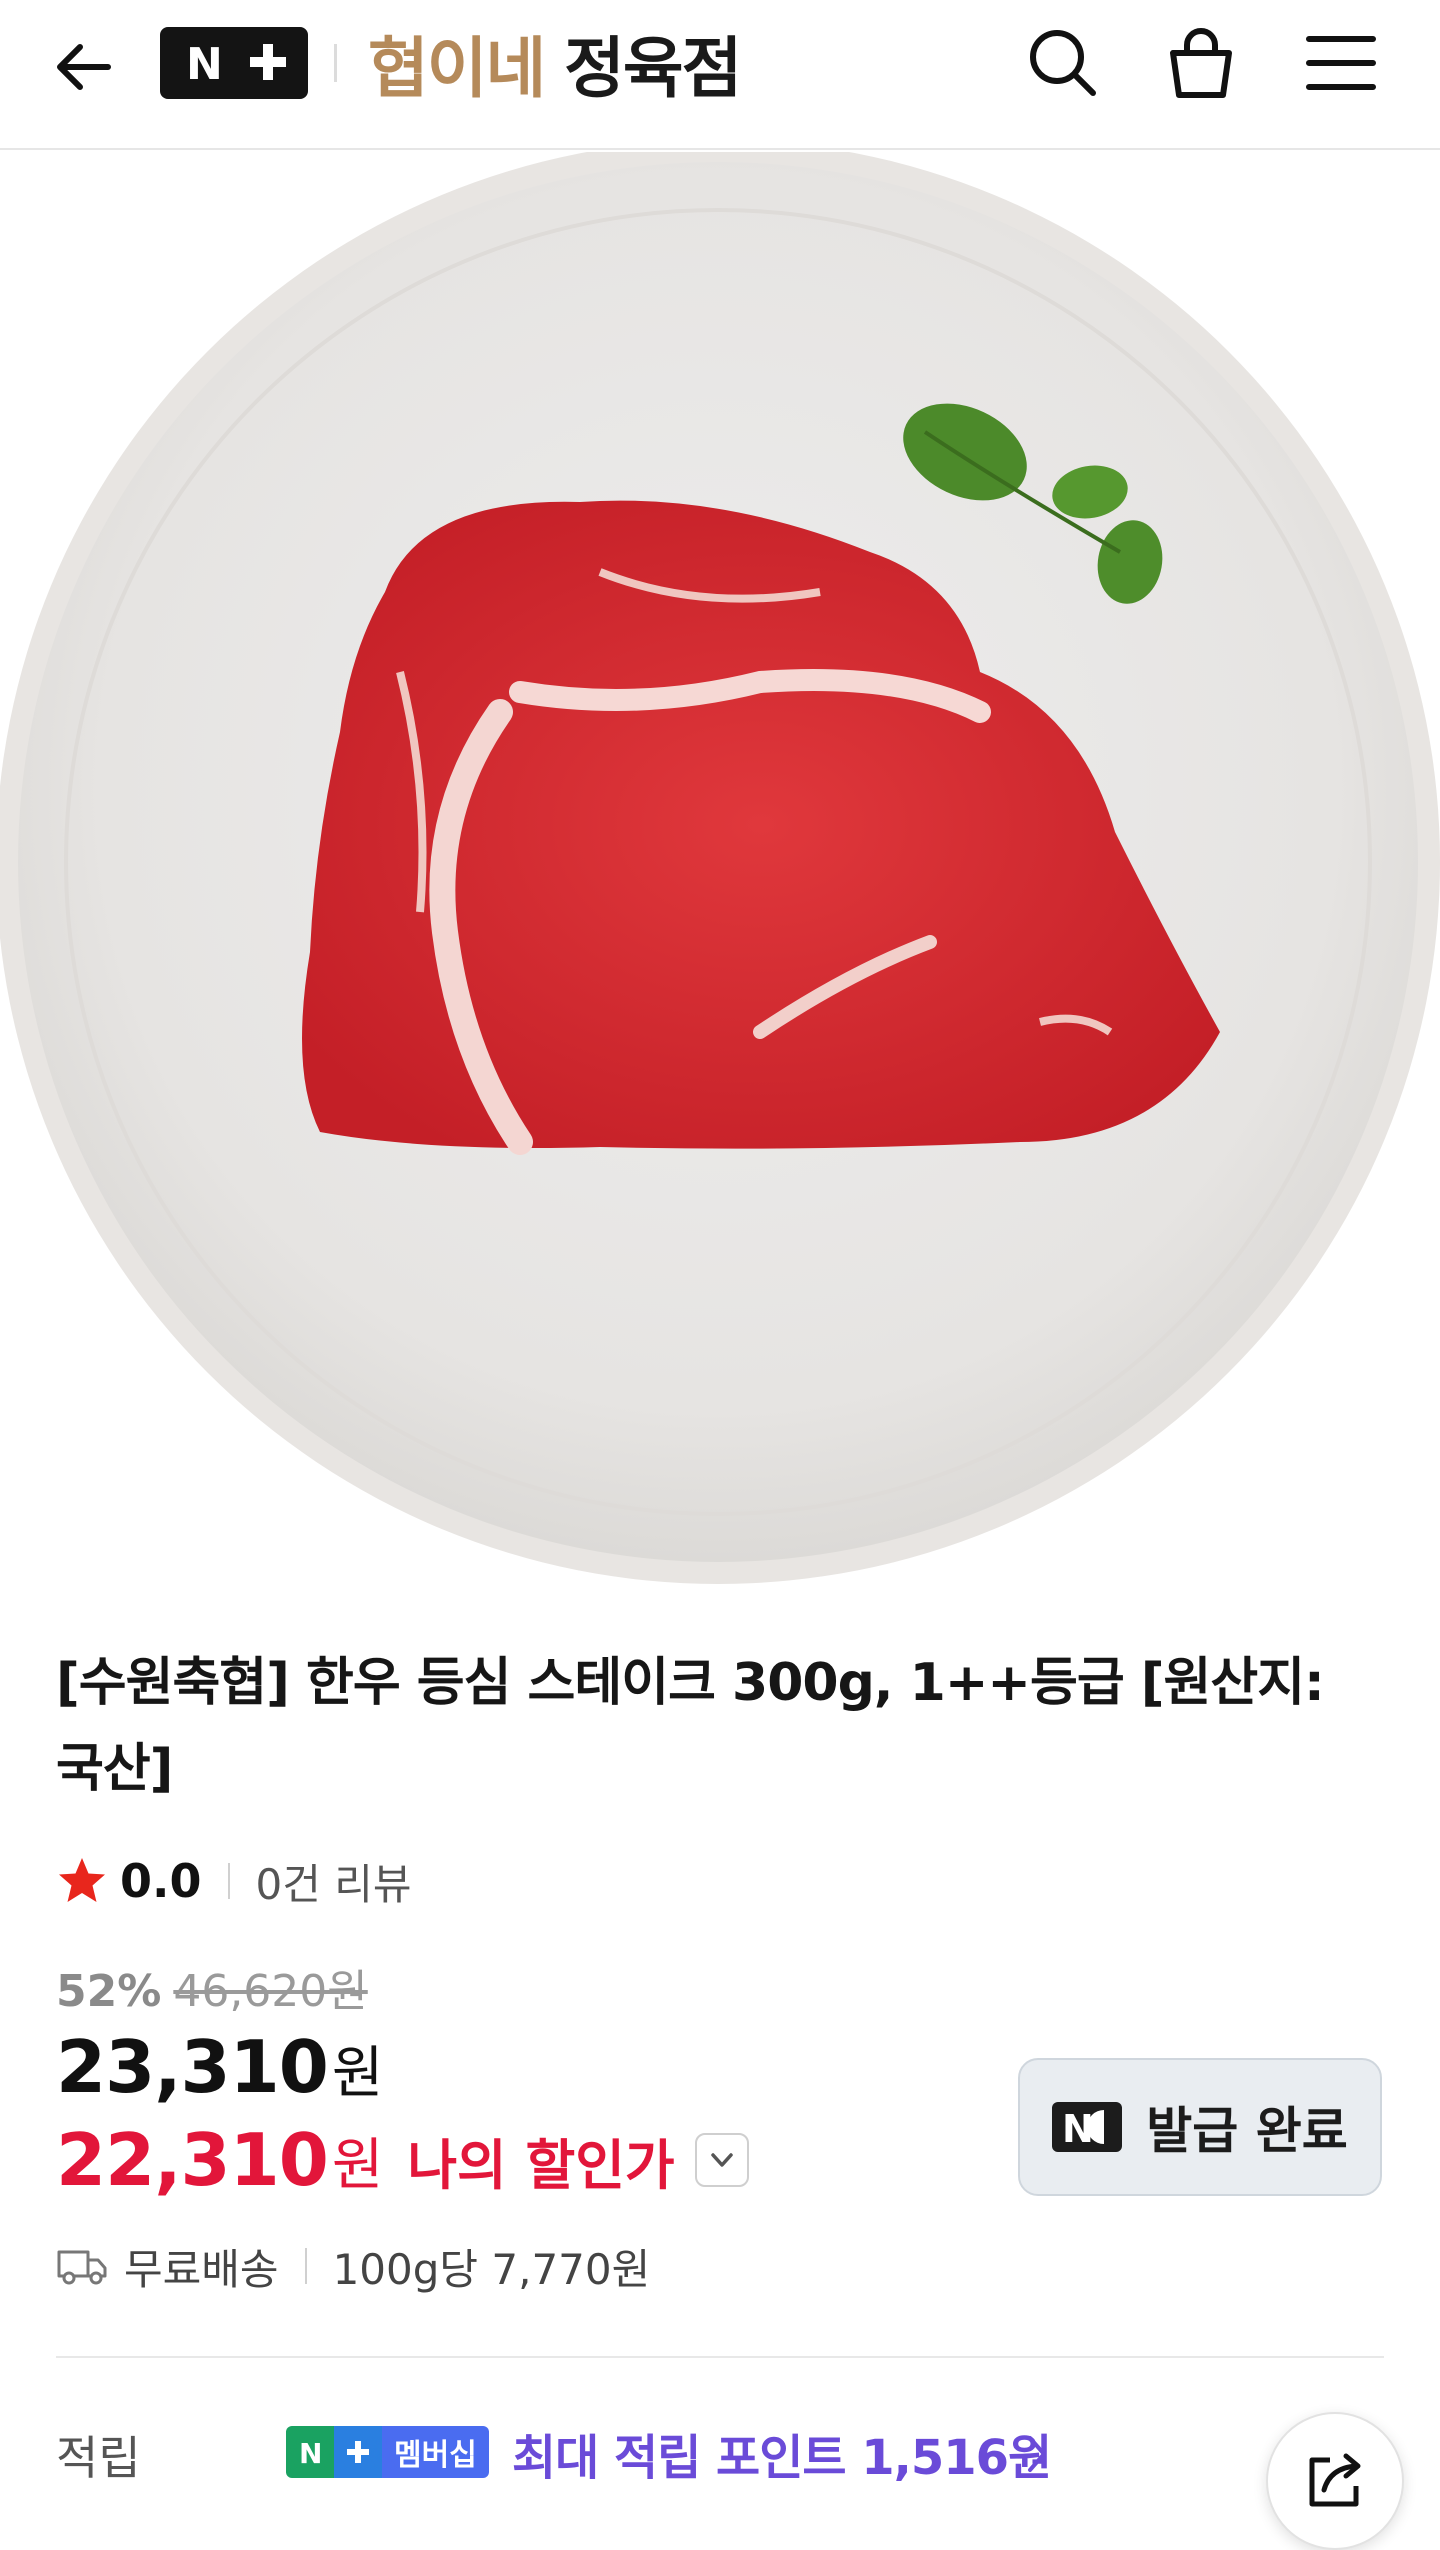 Image resolution: width=1440 pixels, height=2550 pixels. I want to click on back-arrow-icon, so click(84, 67).